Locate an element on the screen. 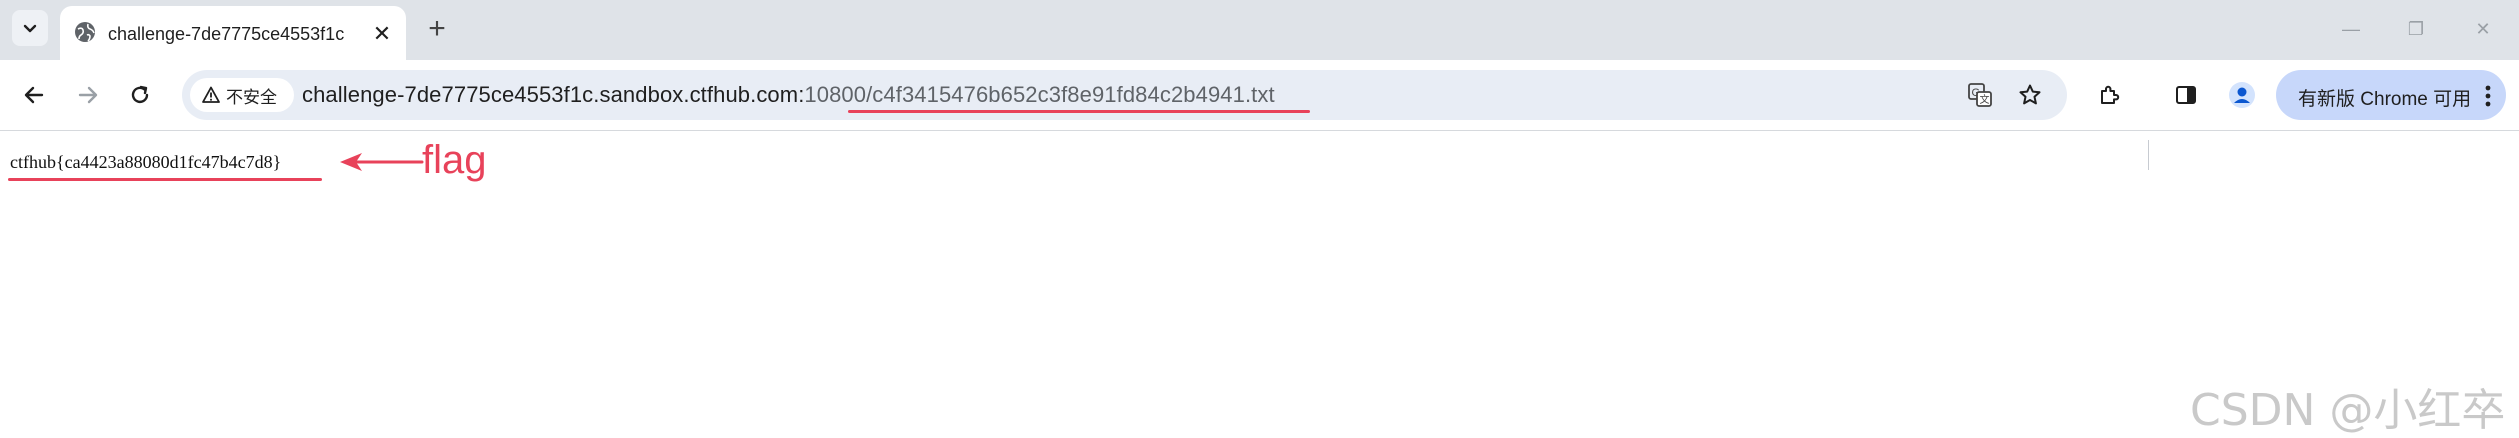 The height and width of the screenshot is (438, 2519). translate-icon: G文 is located at coordinates (1980, 95).